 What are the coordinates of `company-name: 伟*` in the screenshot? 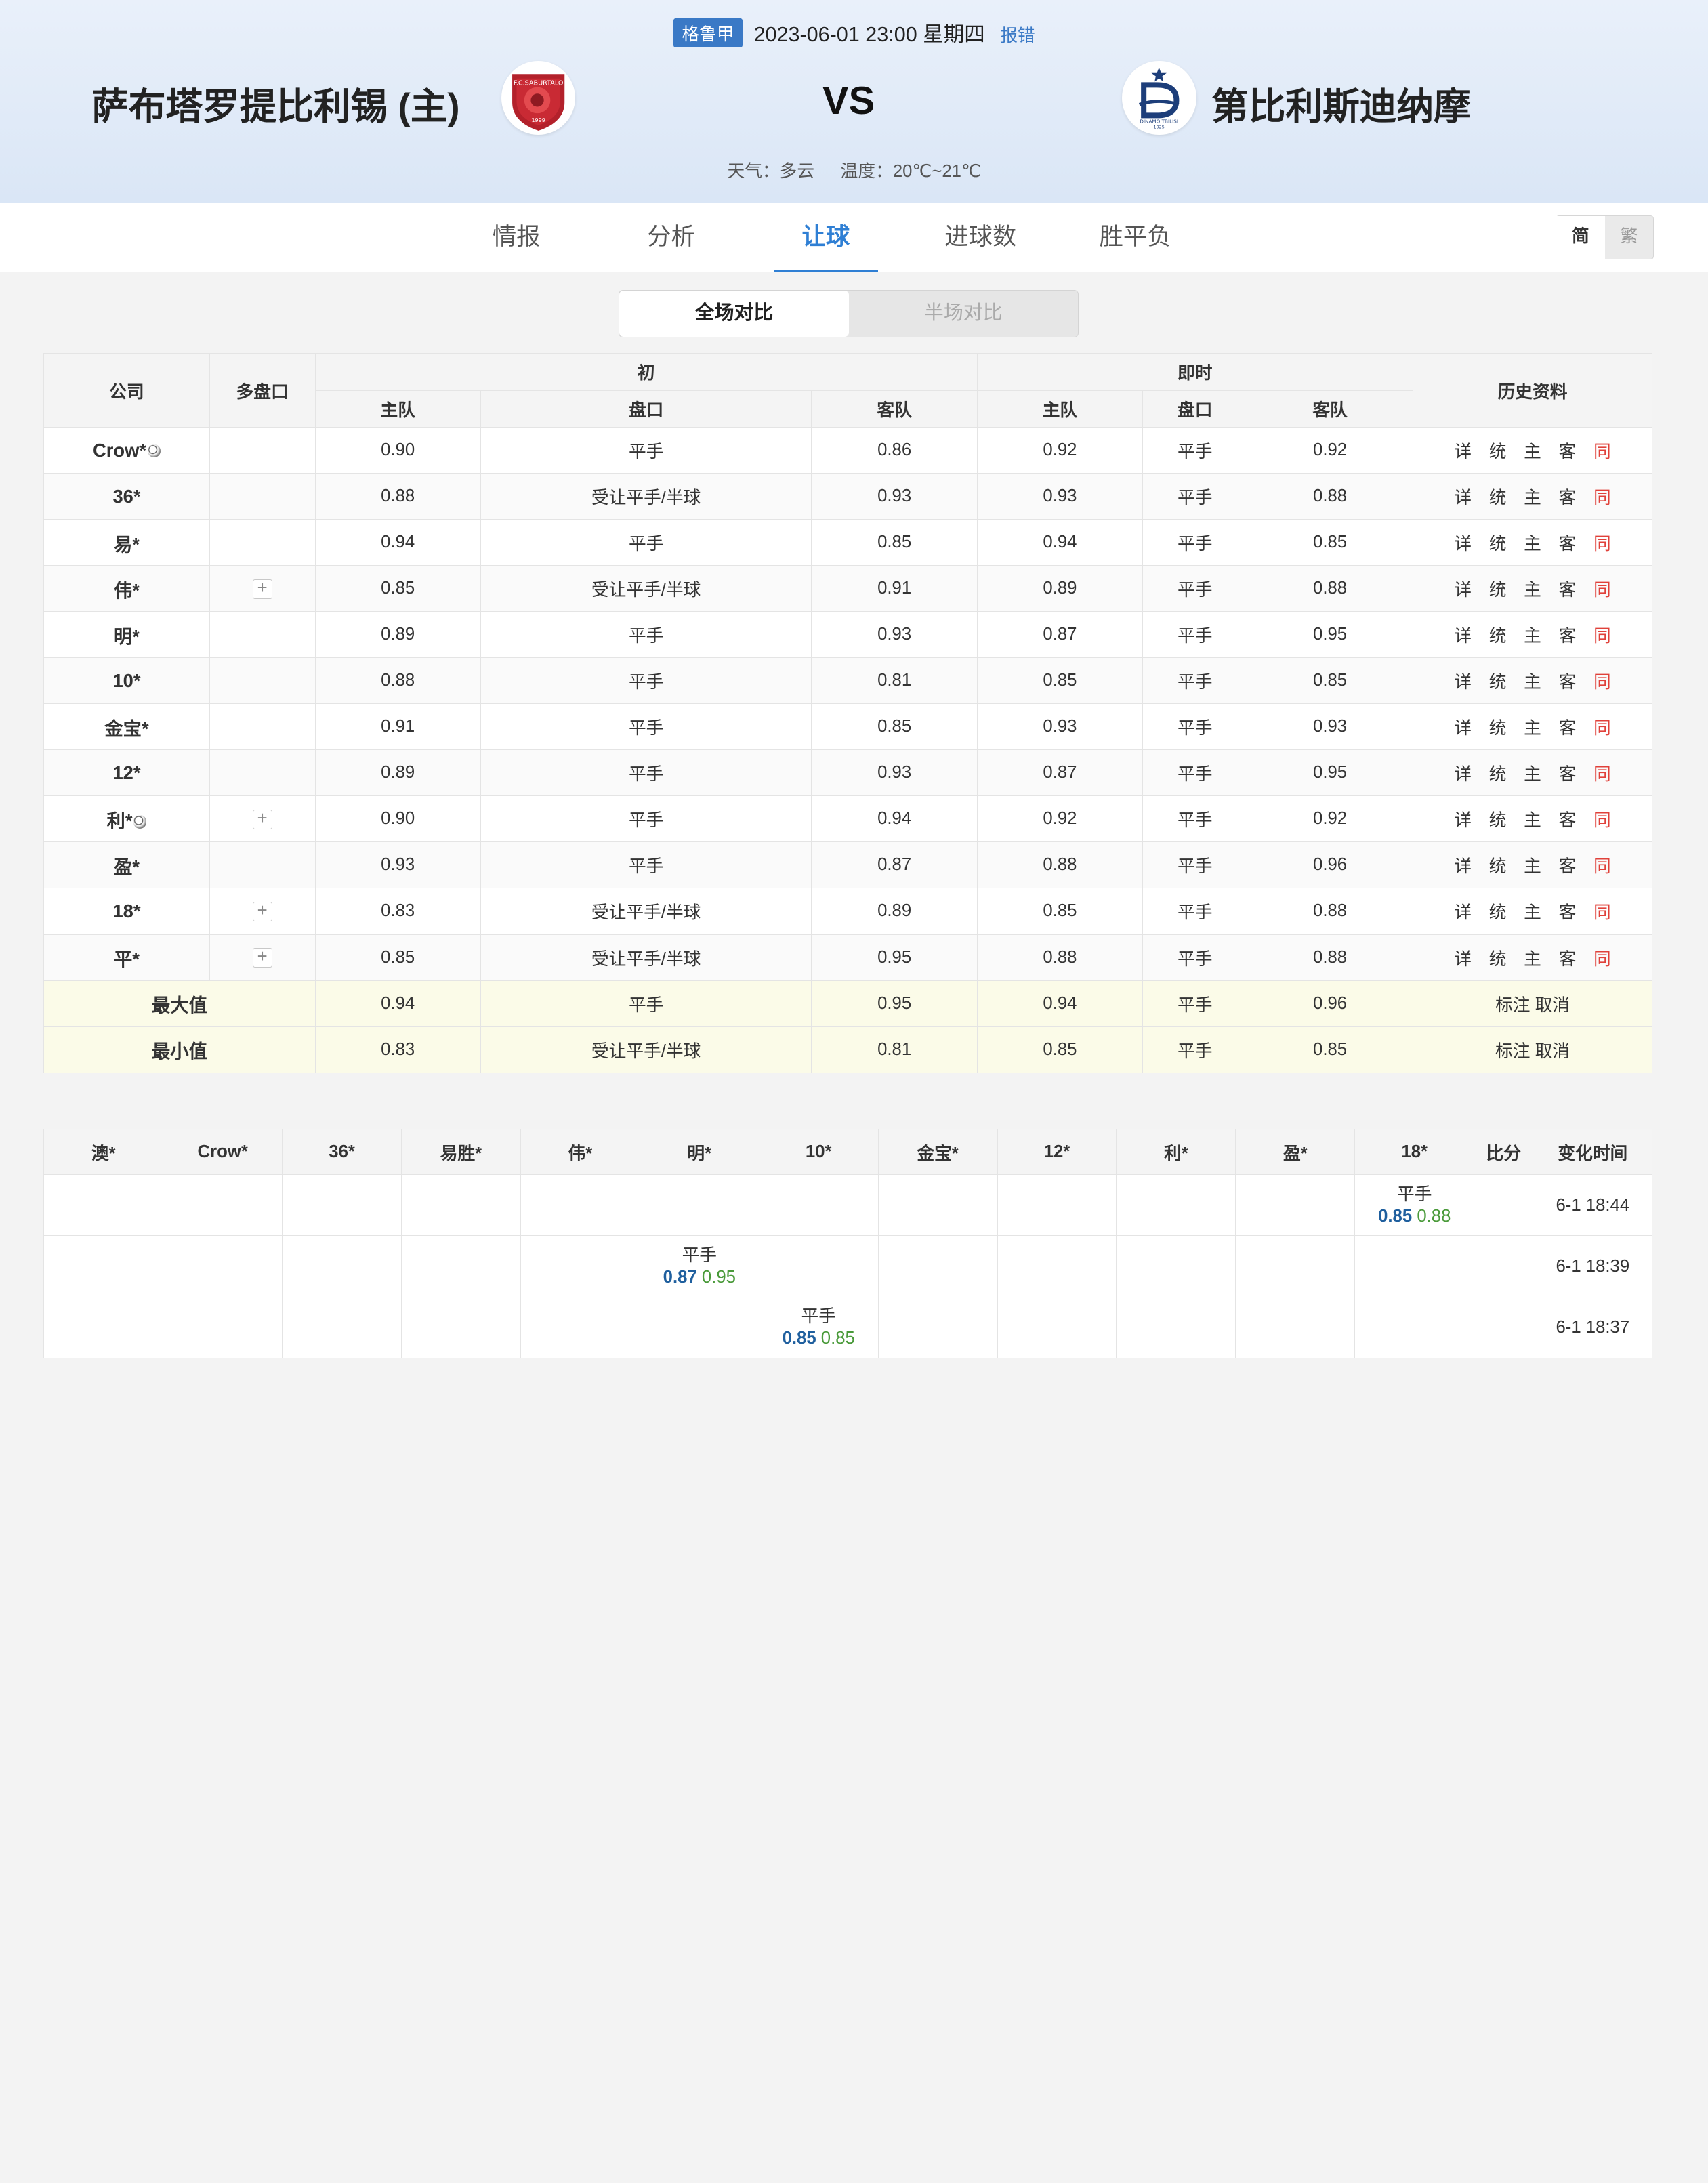 It's located at (127, 588).